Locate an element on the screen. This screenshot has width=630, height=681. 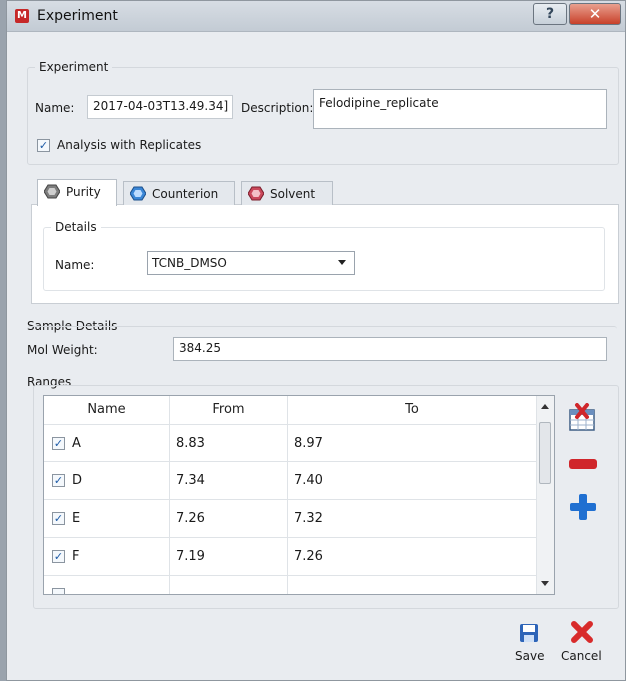
row-name-cell is located at coordinates (107, 585).